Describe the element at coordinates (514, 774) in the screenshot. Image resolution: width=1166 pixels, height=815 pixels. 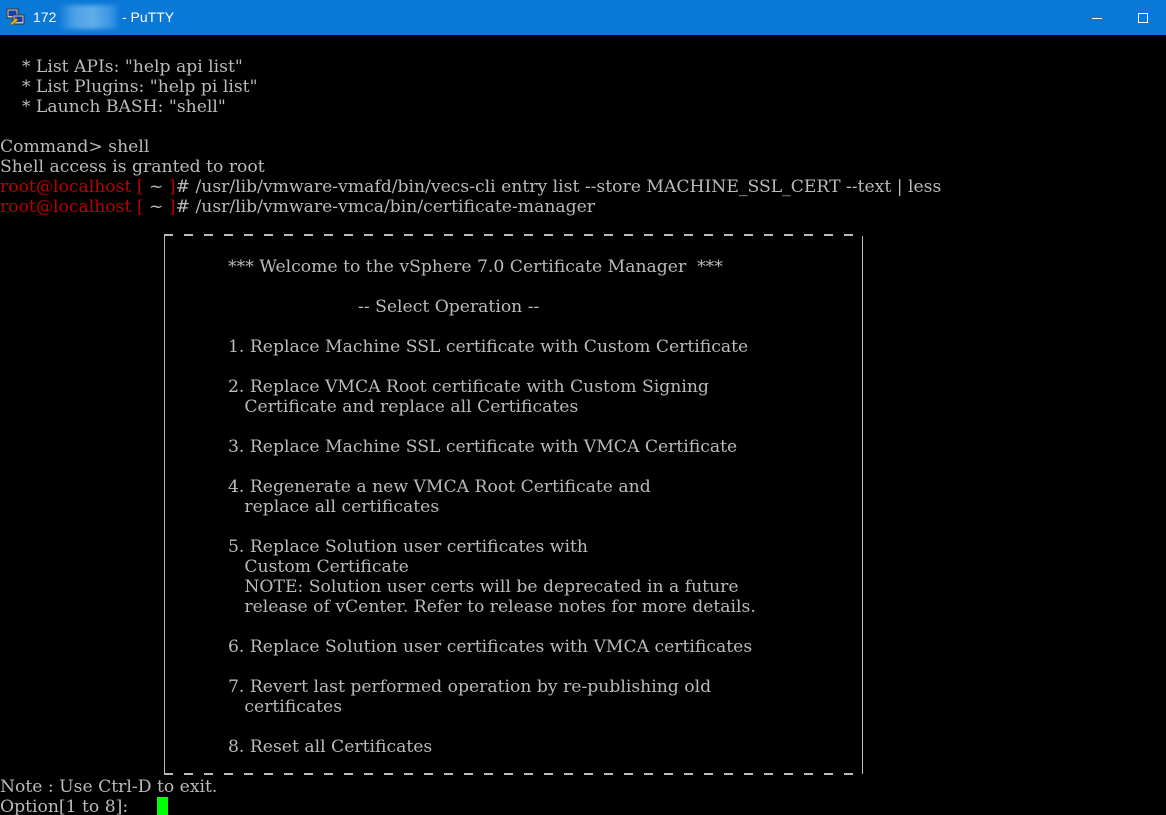
I see `menu-border-bottom` at that location.